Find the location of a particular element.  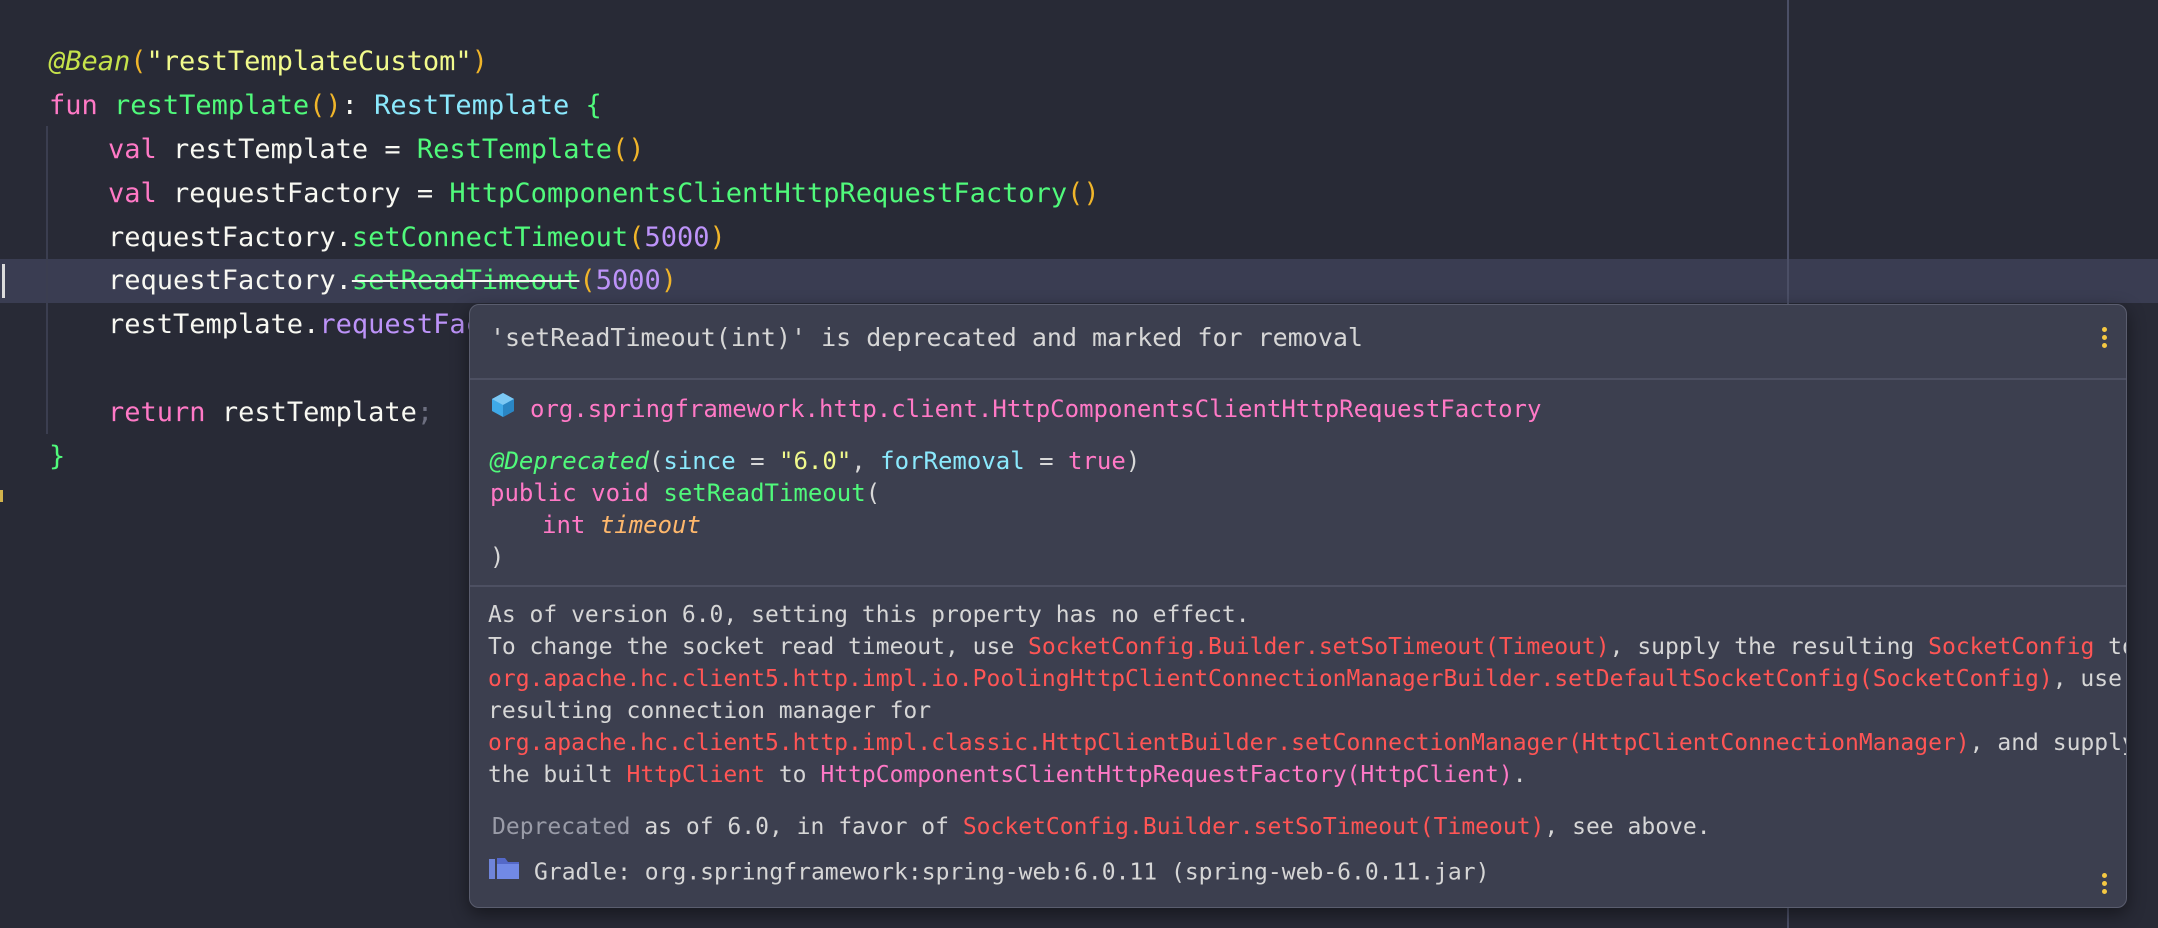

code-line-5: requestFactory.setConnectTimeout(5000) is located at coordinates (417, 238).